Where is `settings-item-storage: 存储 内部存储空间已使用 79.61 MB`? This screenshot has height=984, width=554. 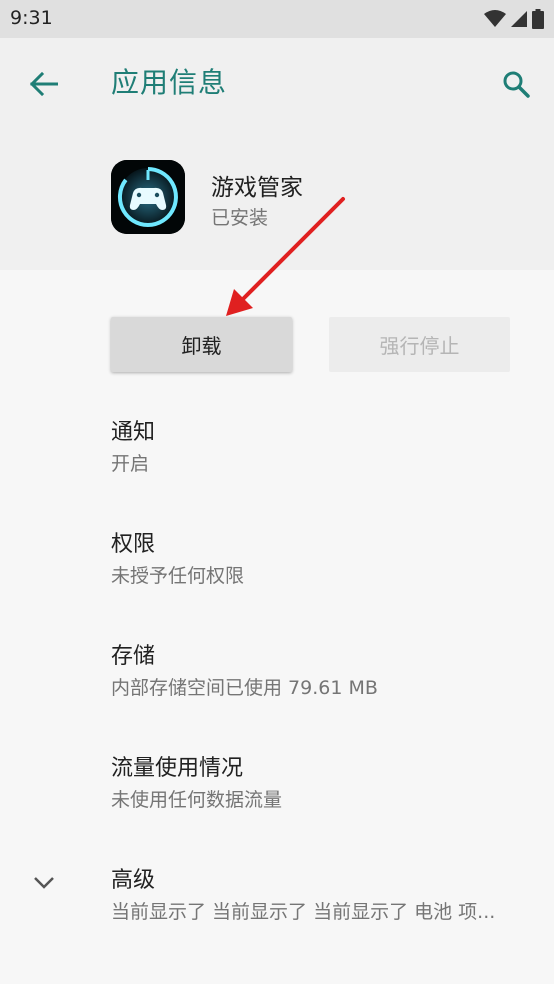 settings-item-storage: 存储 内部存储空间已使用 79.61 MB is located at coordinates (277, 688).